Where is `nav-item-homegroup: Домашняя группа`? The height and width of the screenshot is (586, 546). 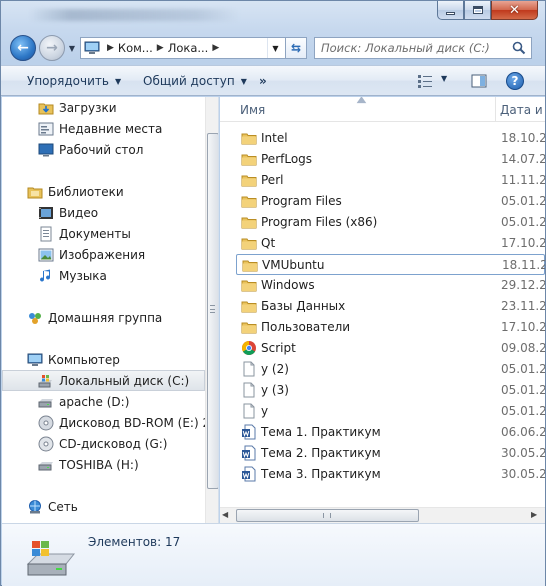
nav-item-homegroup: Домашняя группа is located at coordinates (103, 317).